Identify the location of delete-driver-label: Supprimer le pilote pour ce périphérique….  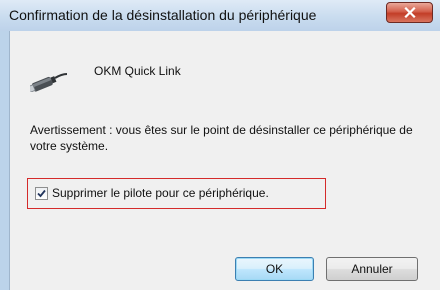
(160, 193).